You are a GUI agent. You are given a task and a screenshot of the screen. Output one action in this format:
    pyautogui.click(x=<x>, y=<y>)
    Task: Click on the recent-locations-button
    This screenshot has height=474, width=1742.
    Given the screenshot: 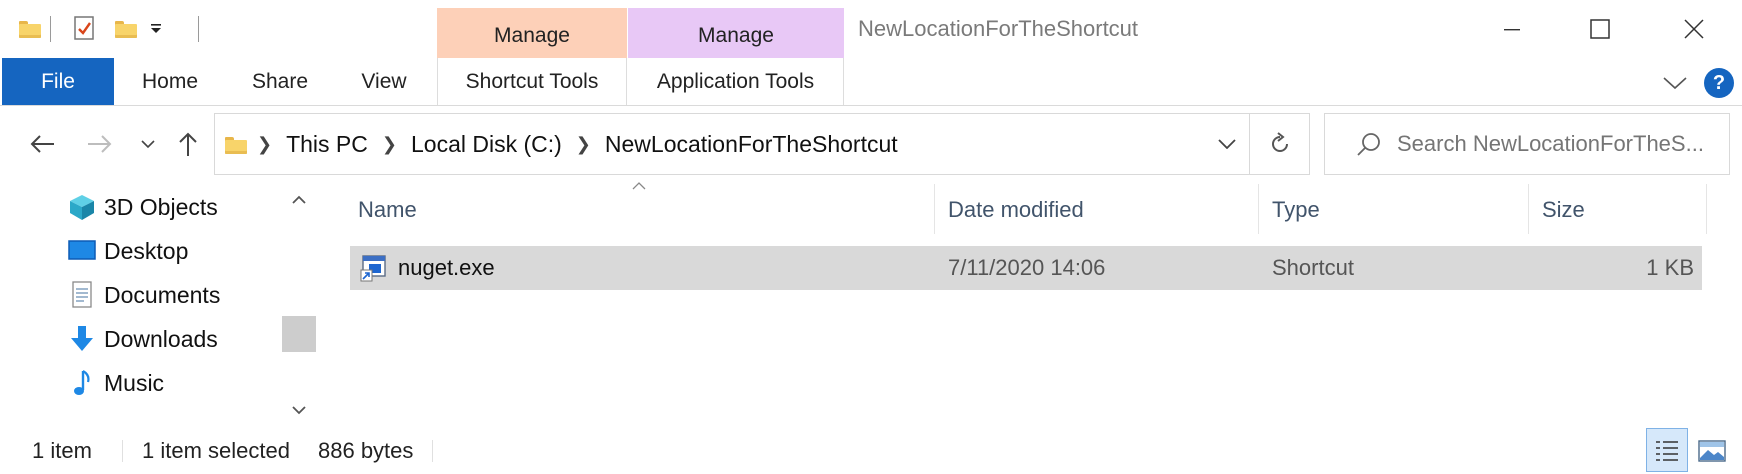 What is the action you would take?
    pyautogui.click(x=148, y=144)
    